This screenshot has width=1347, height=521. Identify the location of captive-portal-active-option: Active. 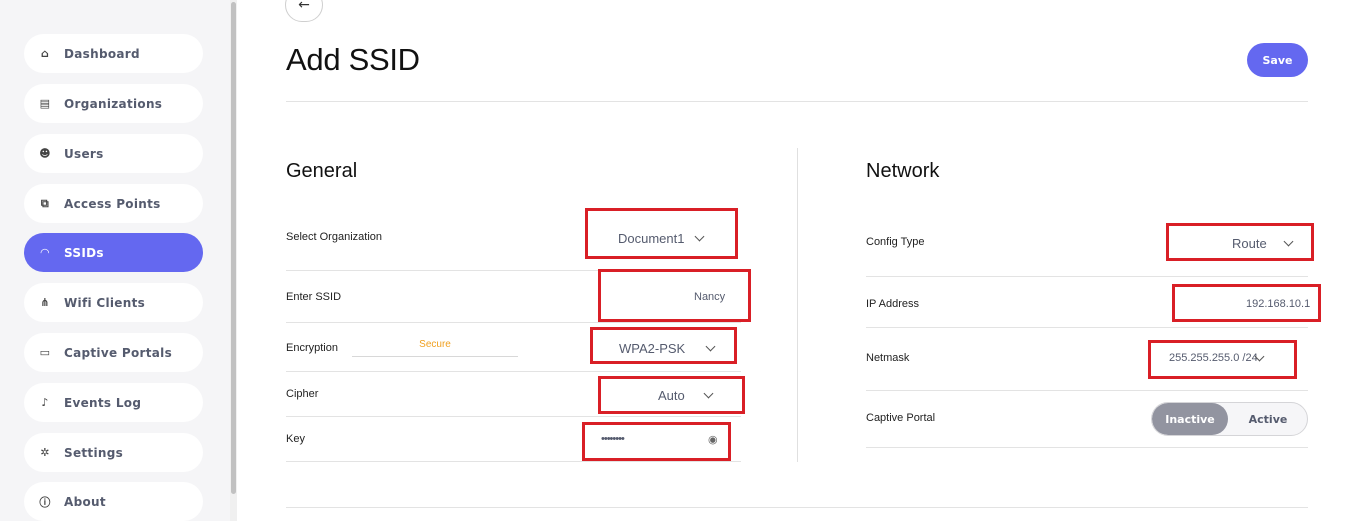
(1267, 419).